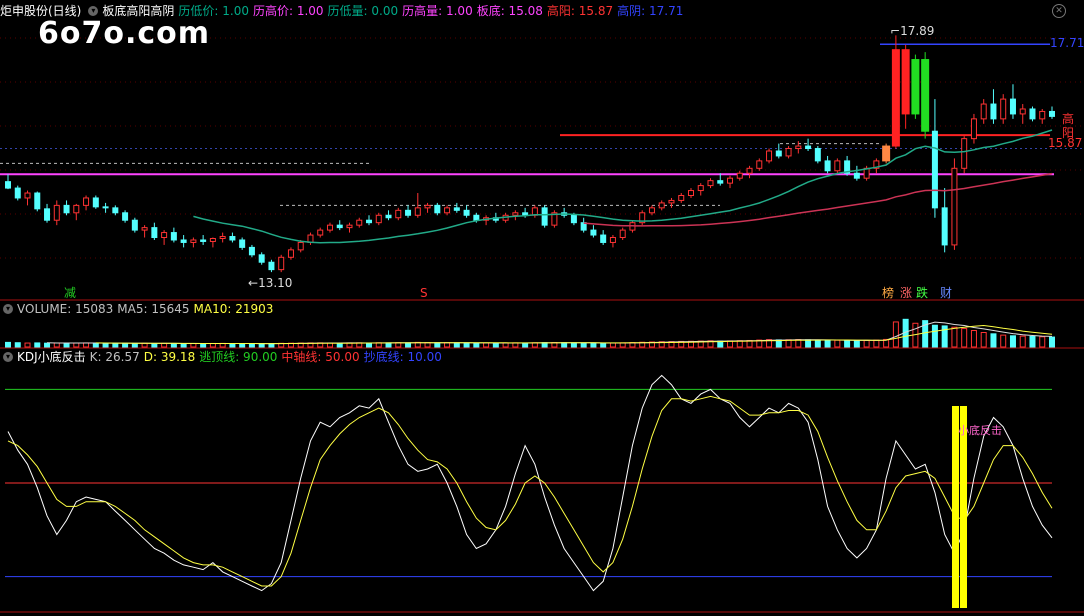 The height and width of the screenshot is (616, 1084). I want to click on stock-title: 炬申股份(日线), so click(41, 11).